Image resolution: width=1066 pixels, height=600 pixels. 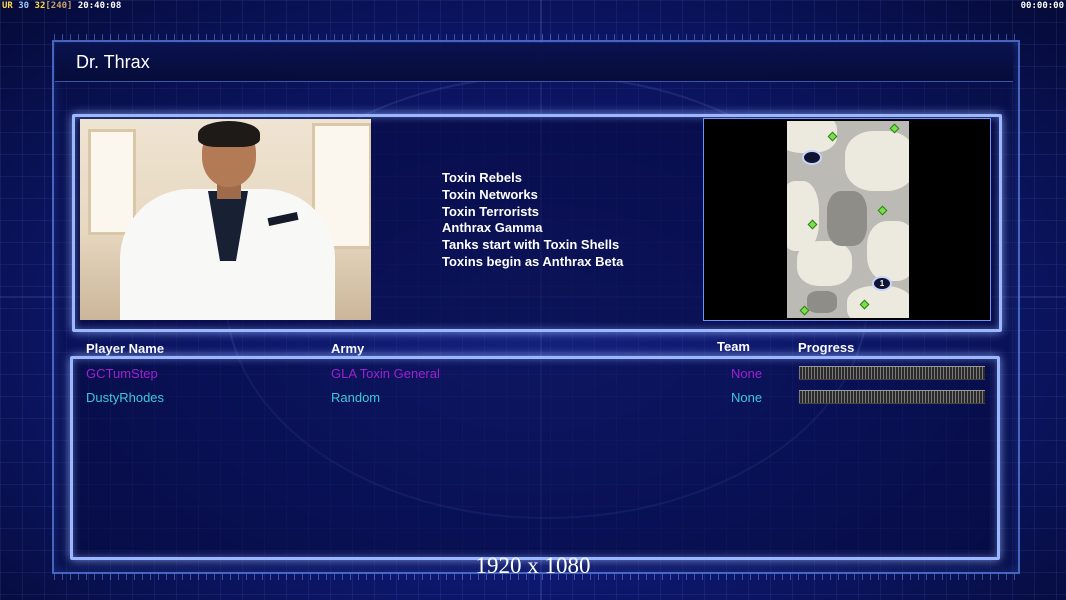 I want to click on trait-item: Toxins begin as Anthrax Beta, so click(x=533, y=261).